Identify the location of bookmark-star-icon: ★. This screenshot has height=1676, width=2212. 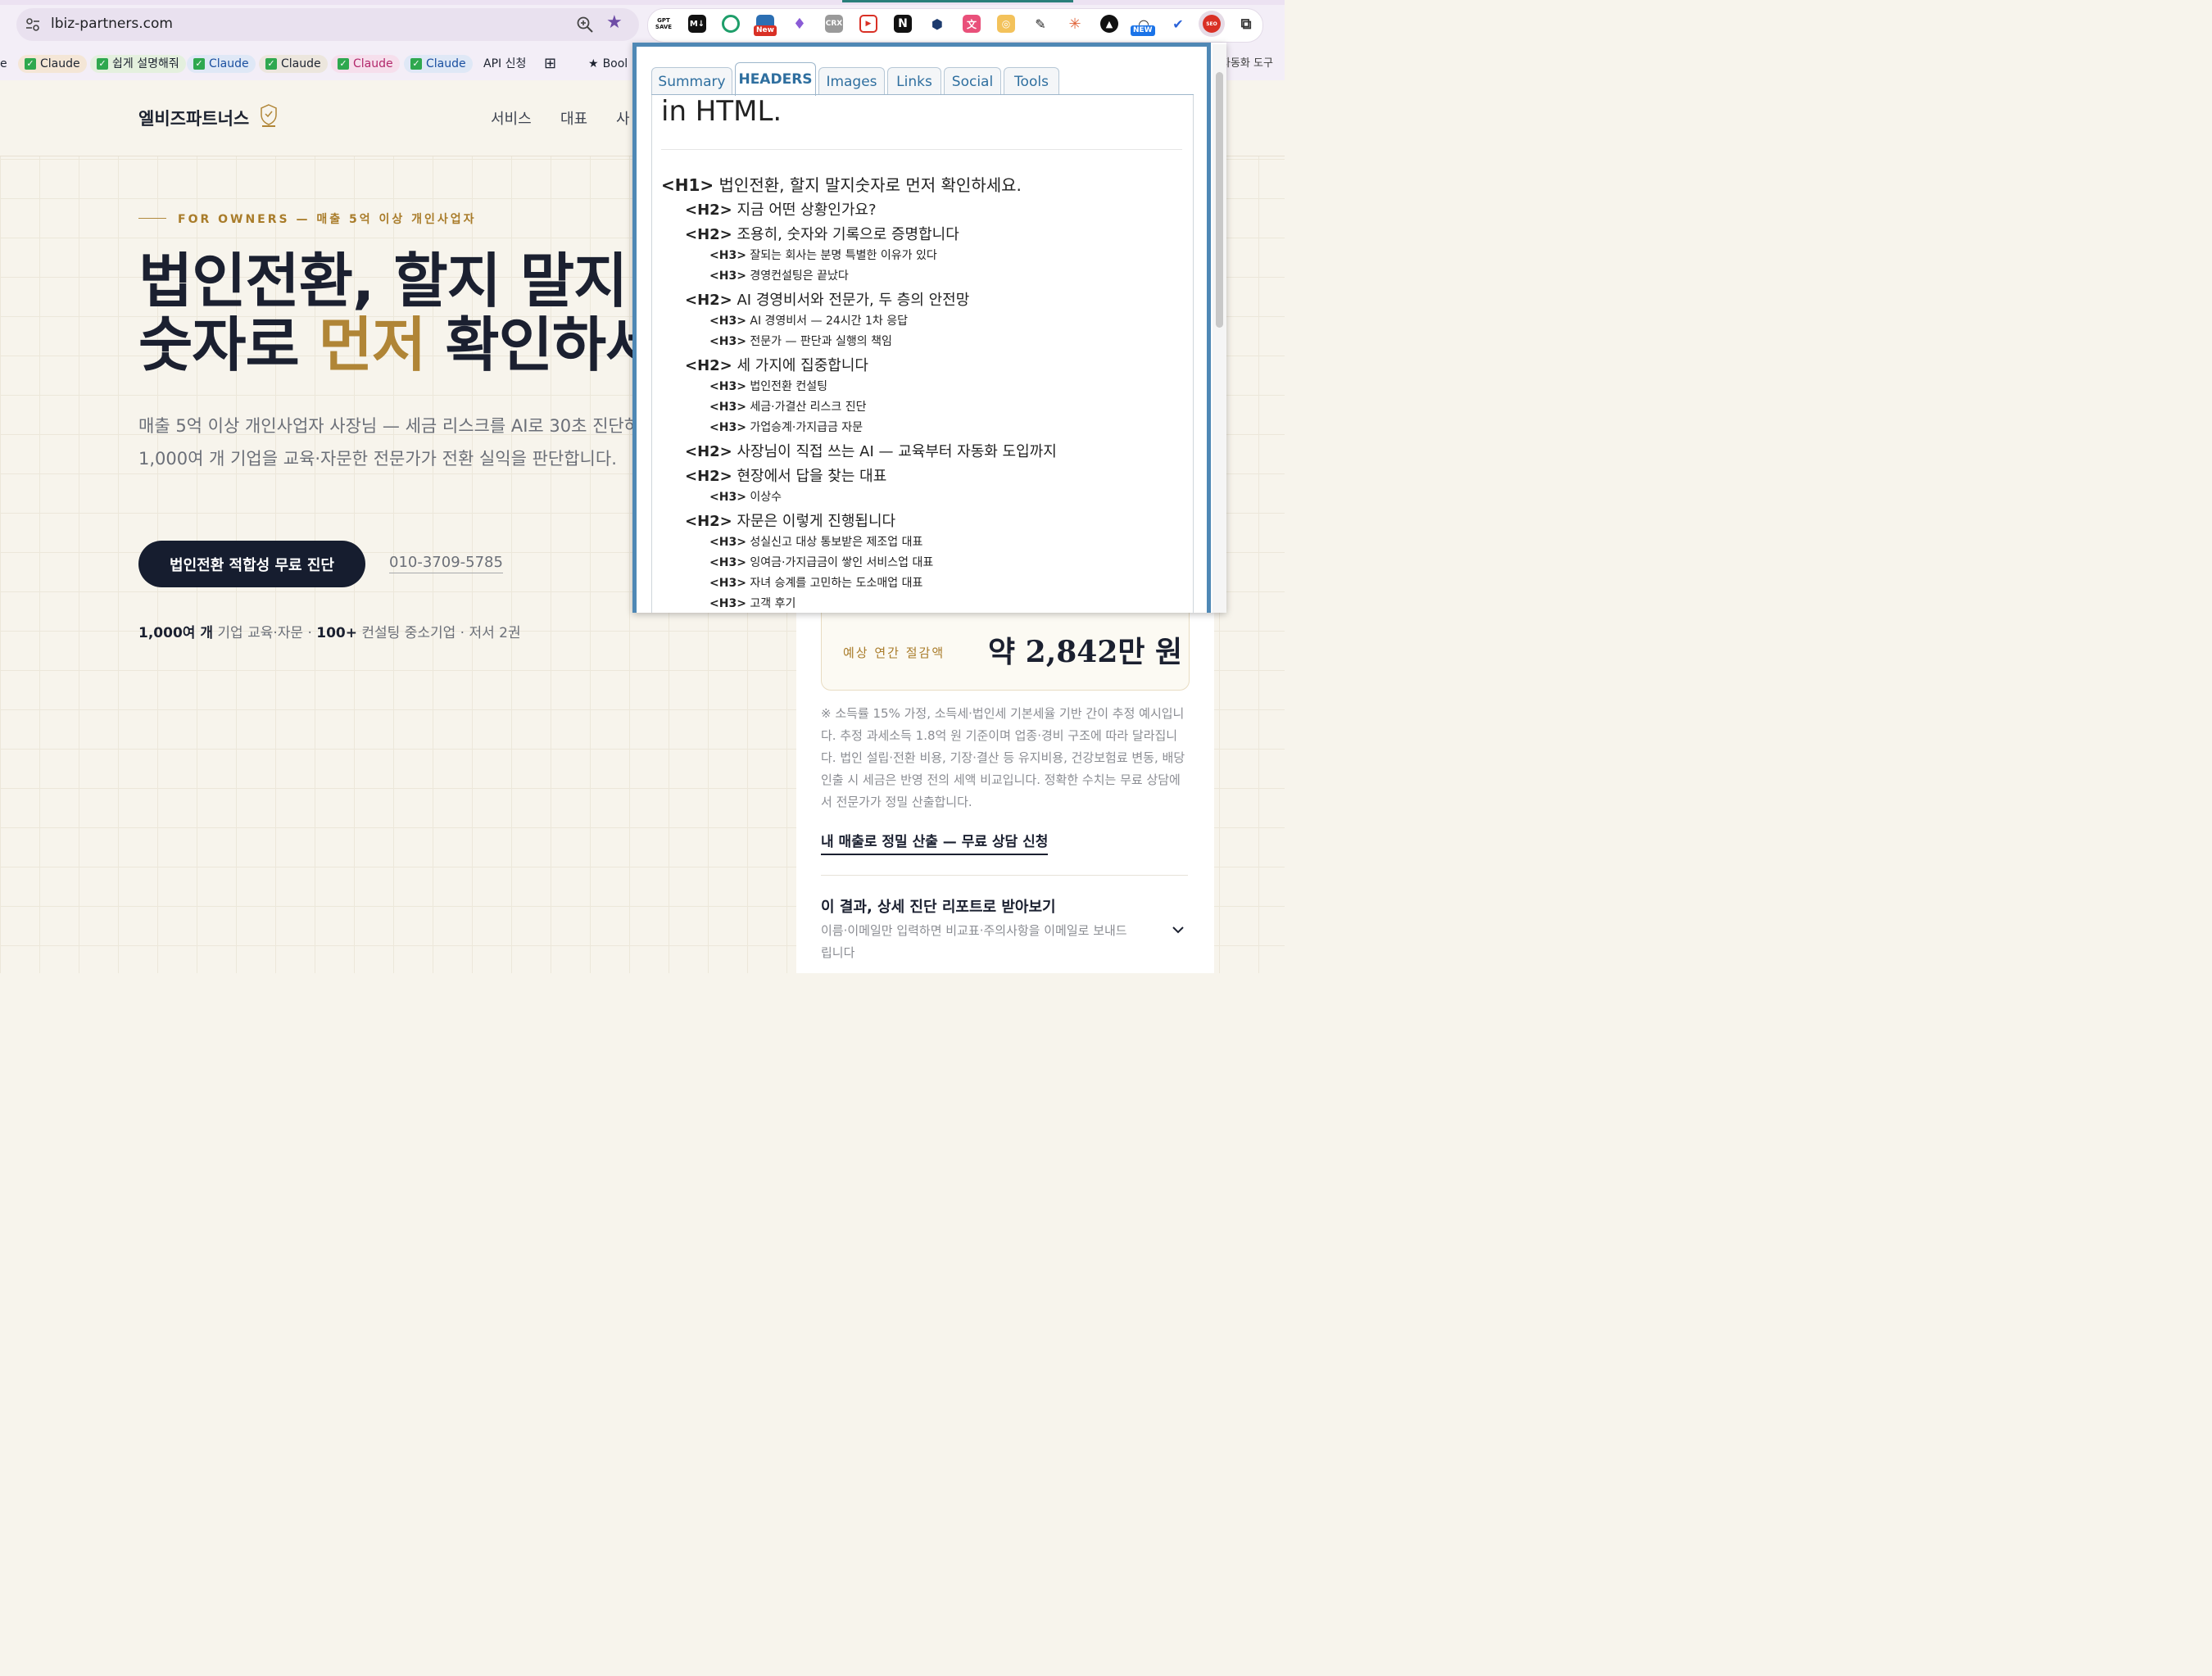
(614, 23).